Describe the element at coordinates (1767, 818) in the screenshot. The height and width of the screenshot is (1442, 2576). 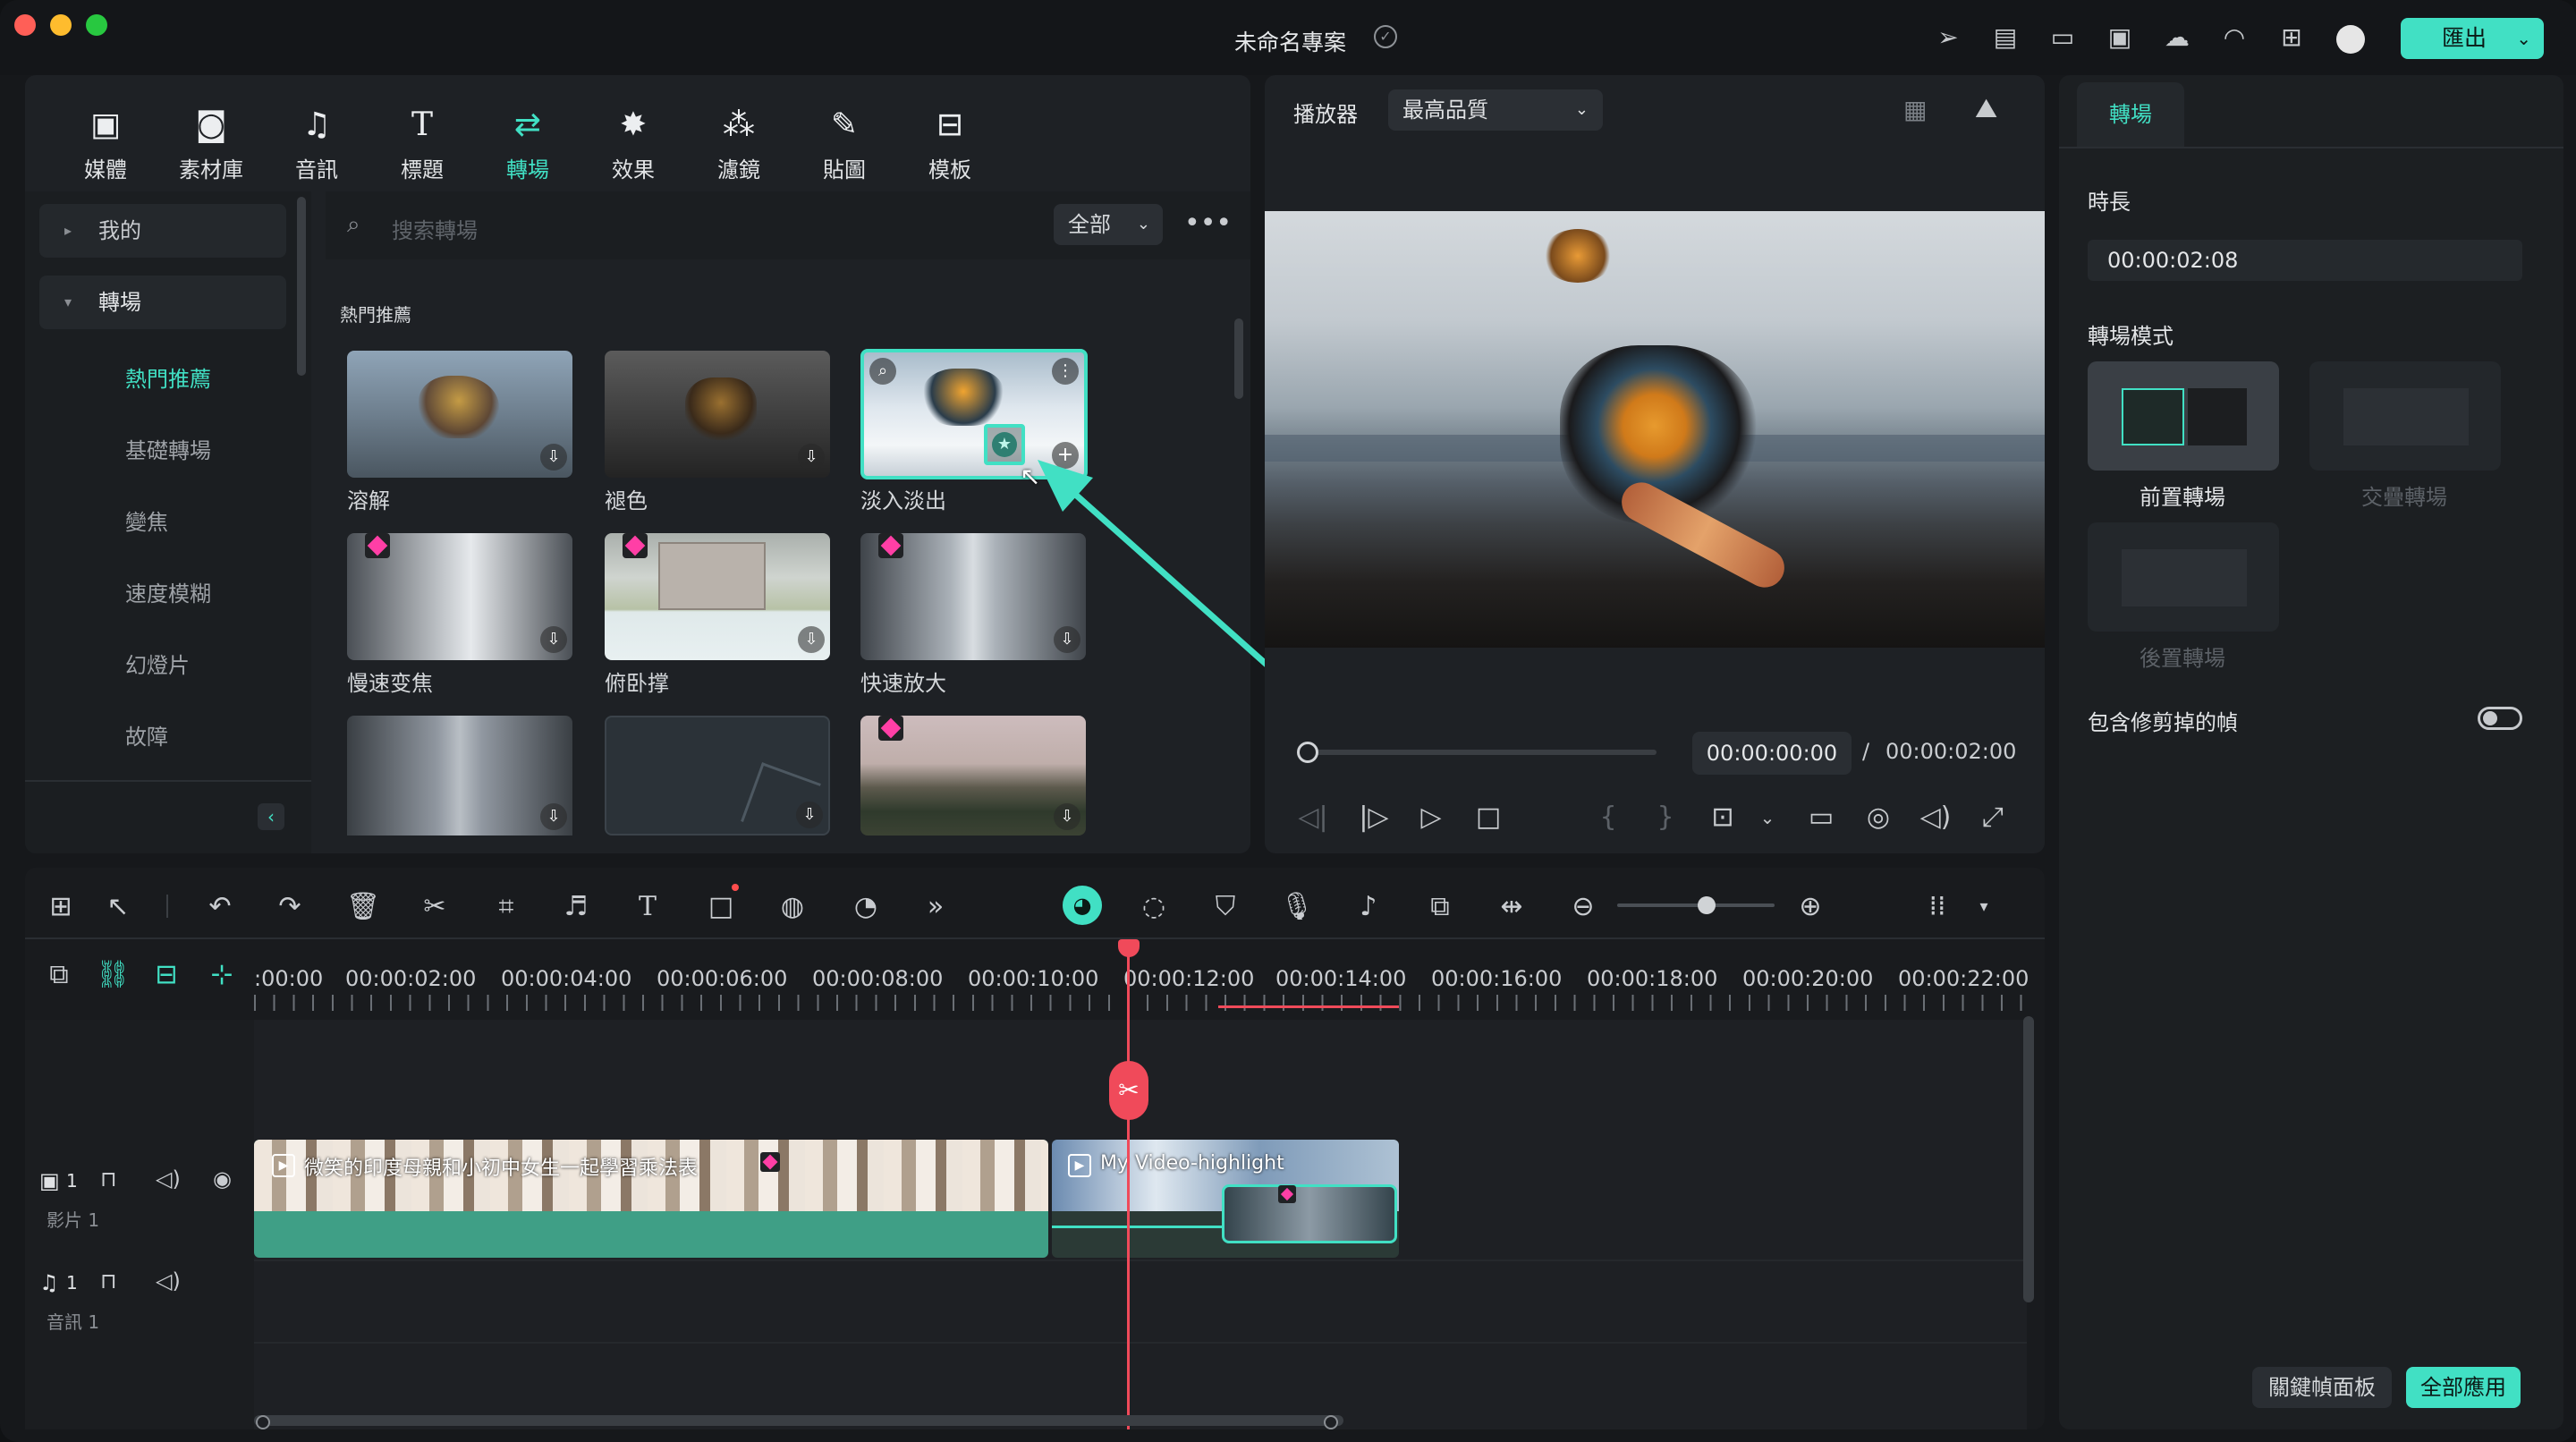
I see `chevron-down-icon: ⌄` at that location.